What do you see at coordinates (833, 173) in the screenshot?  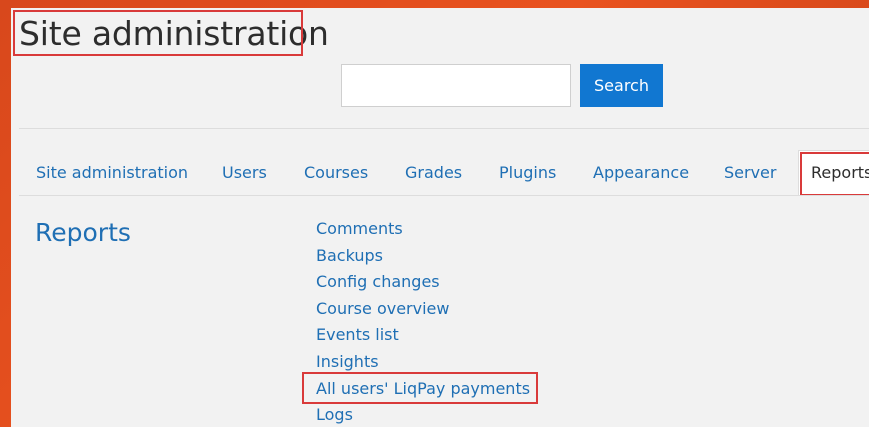 I see `tab-reports: Reports` at bounding box center [833, 173].